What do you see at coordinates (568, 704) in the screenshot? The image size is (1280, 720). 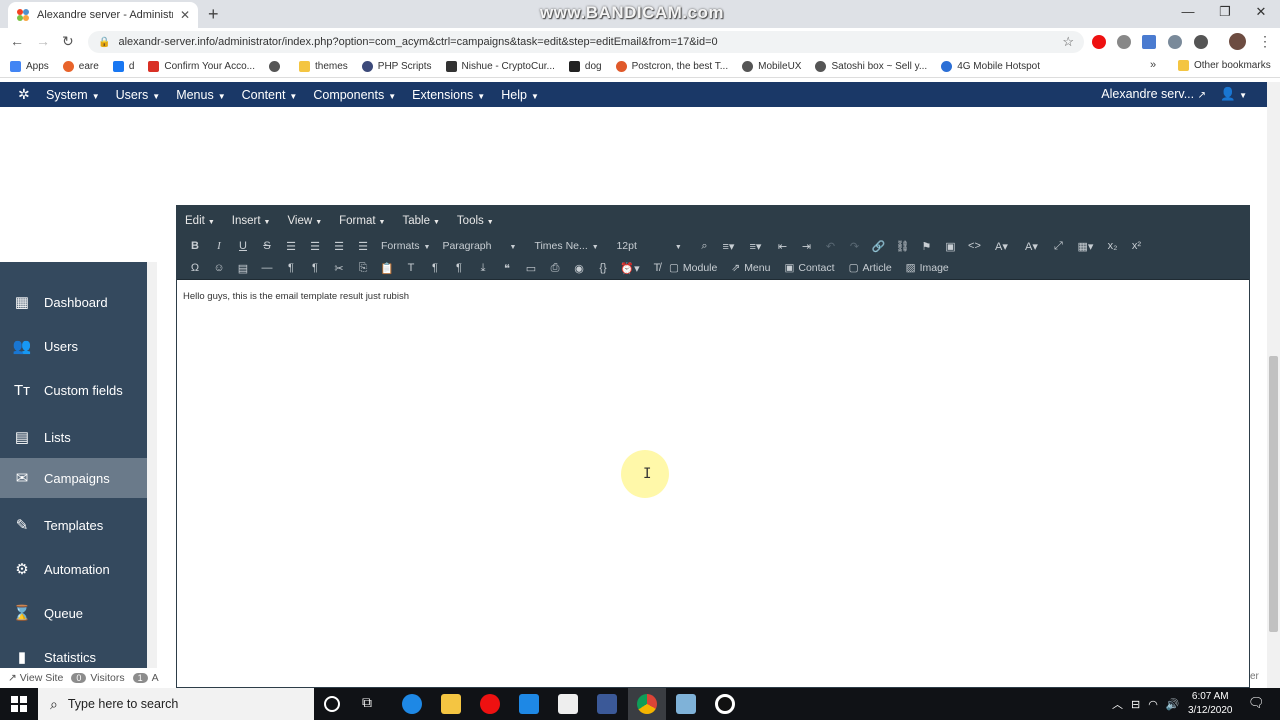 I see `store-icon` at bounding box center [568, 704].